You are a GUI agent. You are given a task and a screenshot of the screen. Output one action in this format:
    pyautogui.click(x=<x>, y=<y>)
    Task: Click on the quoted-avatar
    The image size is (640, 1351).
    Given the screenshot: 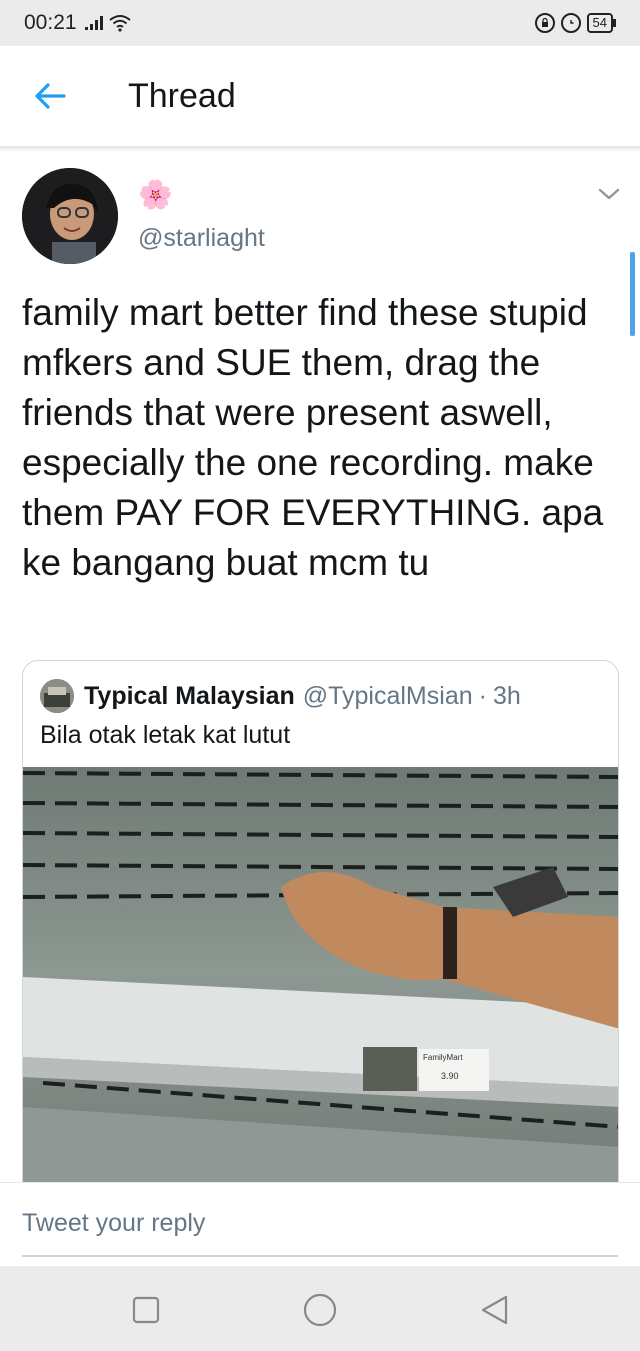 What is the action you would take?
    pyautogui.click(x=57, y=696)
    